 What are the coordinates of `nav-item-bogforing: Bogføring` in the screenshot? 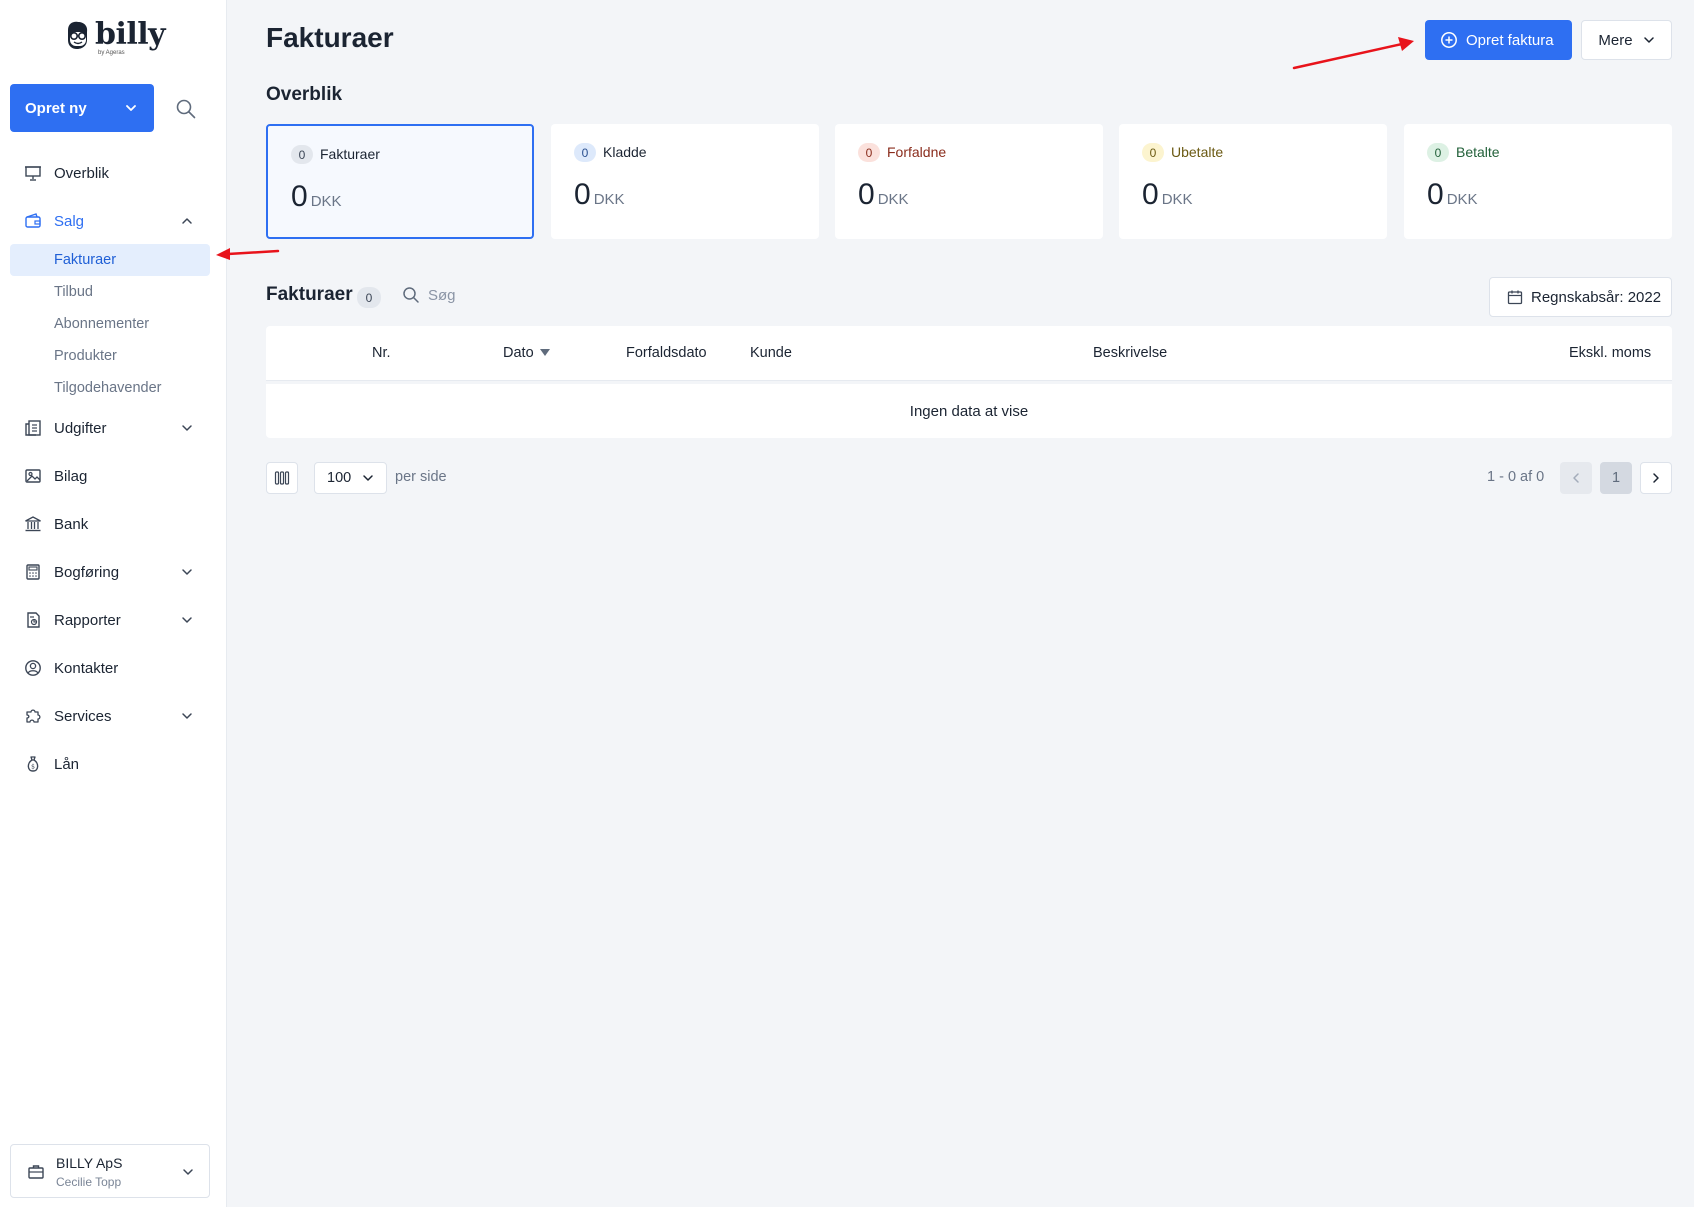 It's located at (110, 572).